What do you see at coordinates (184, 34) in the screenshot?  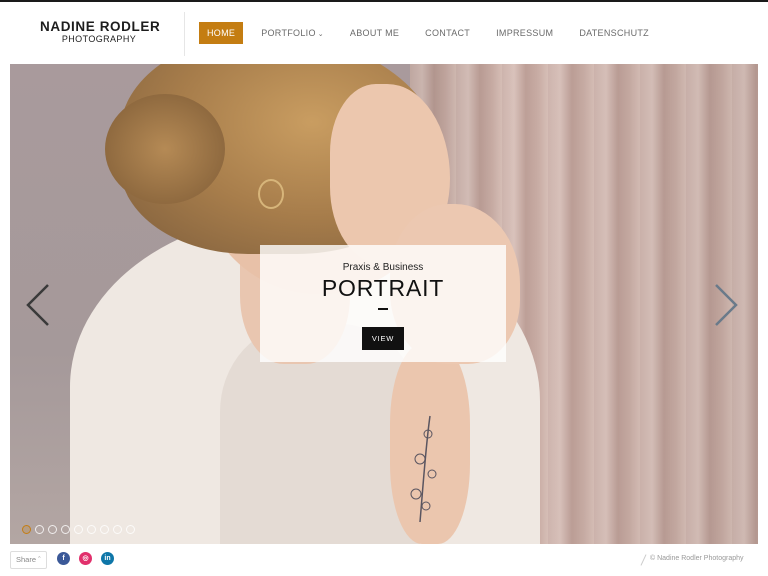 I see `header-divider` at bounding box center [184, 34].